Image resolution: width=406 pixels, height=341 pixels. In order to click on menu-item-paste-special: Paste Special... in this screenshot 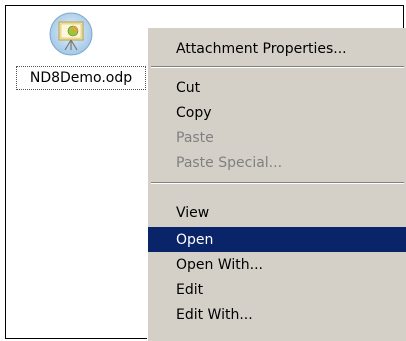, I will do `click(277, 162)`.